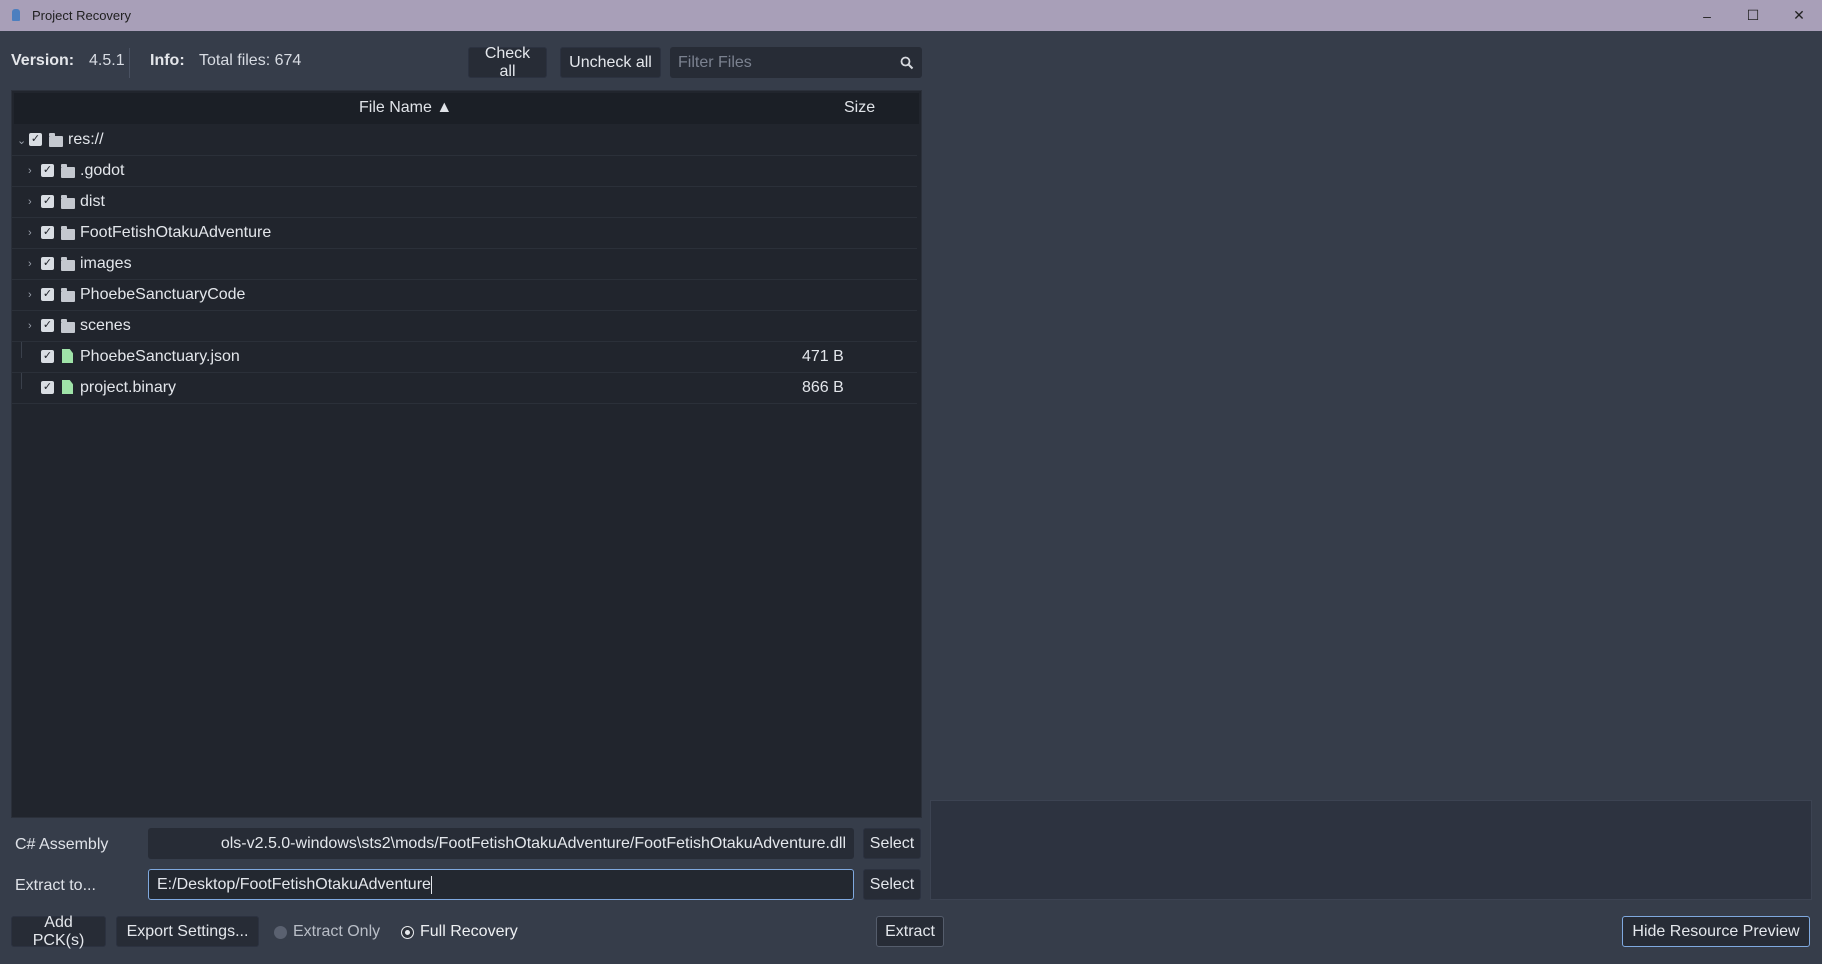  What do you see at coordinates (176, 232) in the screenshot?
I see `row-label: FootFetishOtakuAdventure` at bounding box center [176, 232].